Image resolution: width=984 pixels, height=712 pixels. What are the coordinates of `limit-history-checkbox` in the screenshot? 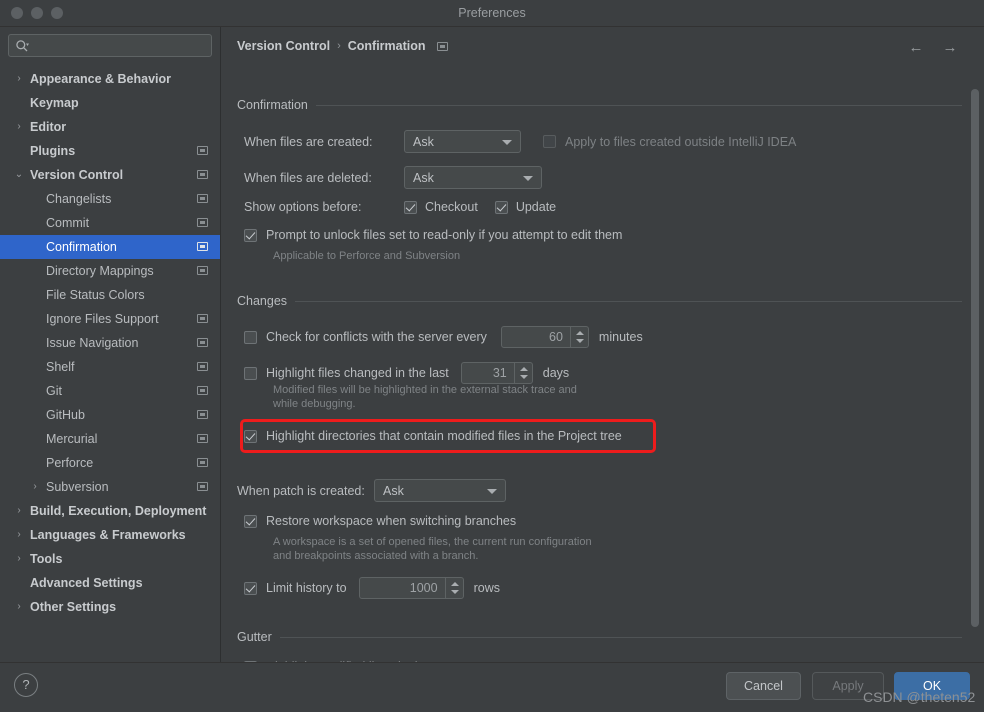 It's located at (250, 588).